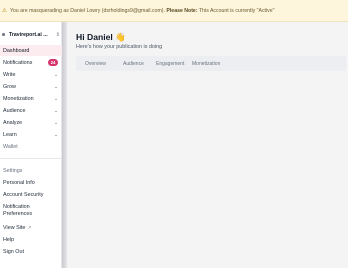  What do you see at coordinates (9, 74) in the screenshot?
I see `sidebar-item-label: Write` at bounding box center [9, 74].